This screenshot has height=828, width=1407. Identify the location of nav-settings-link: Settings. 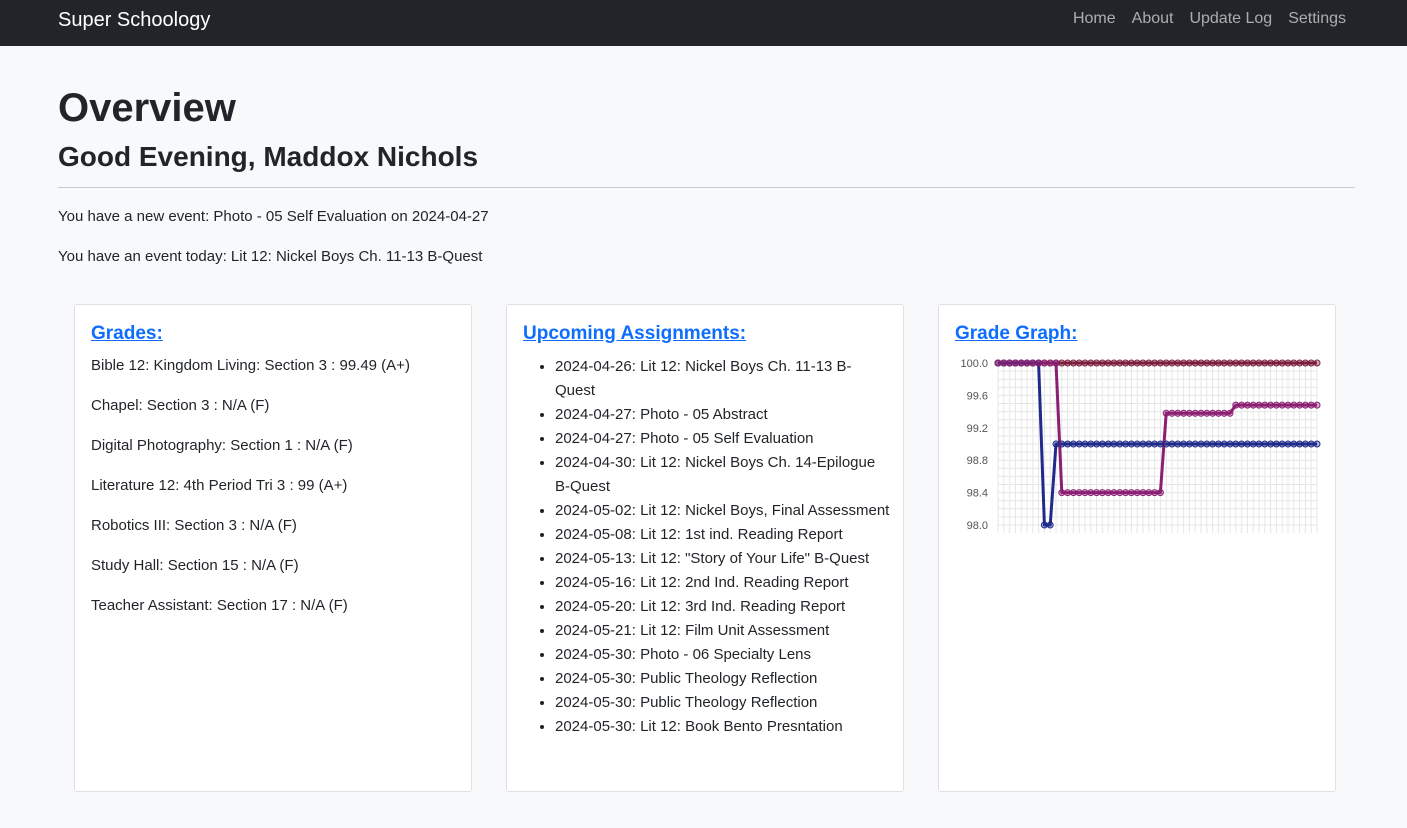
(1317, 19).